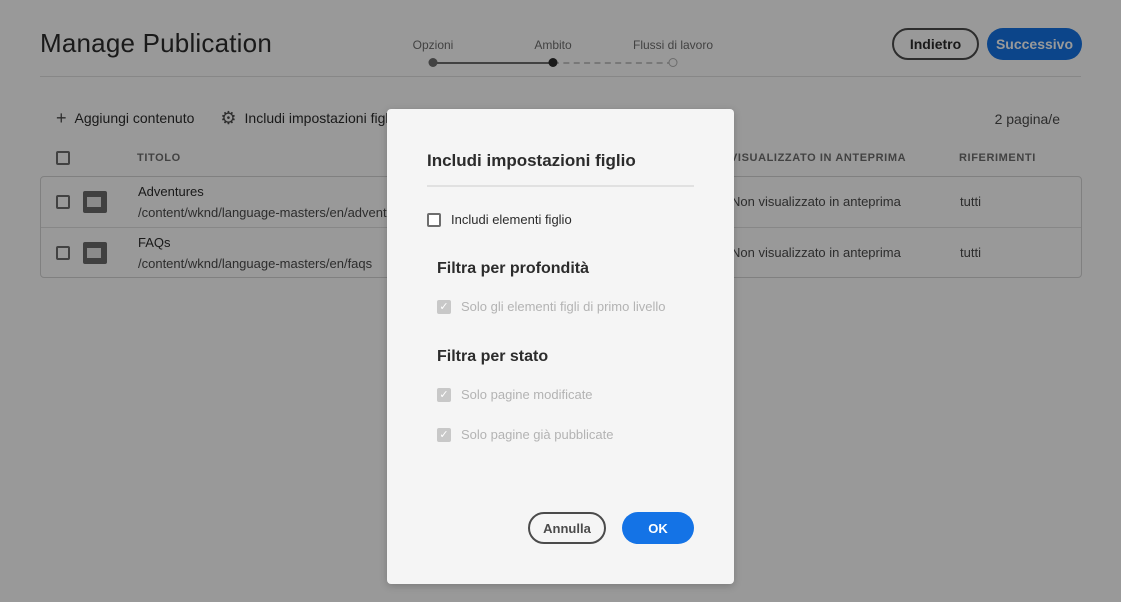  Describe the element at coordinates (513, 268) in the screenshot. I see `depth-filter-heading: Filtra per profondità` at that location.